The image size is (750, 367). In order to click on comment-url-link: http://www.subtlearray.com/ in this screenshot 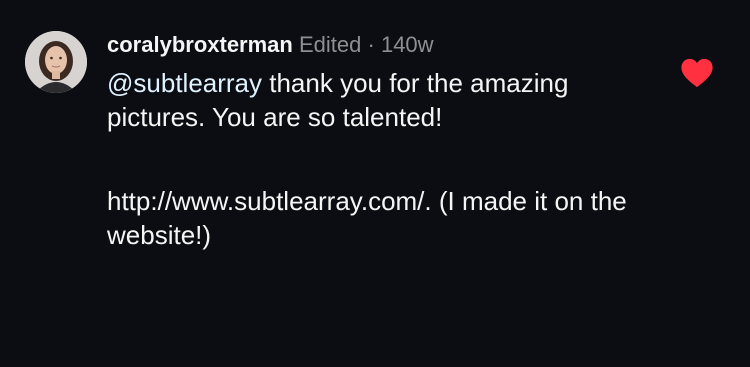, I will do `click(265, 201)`.